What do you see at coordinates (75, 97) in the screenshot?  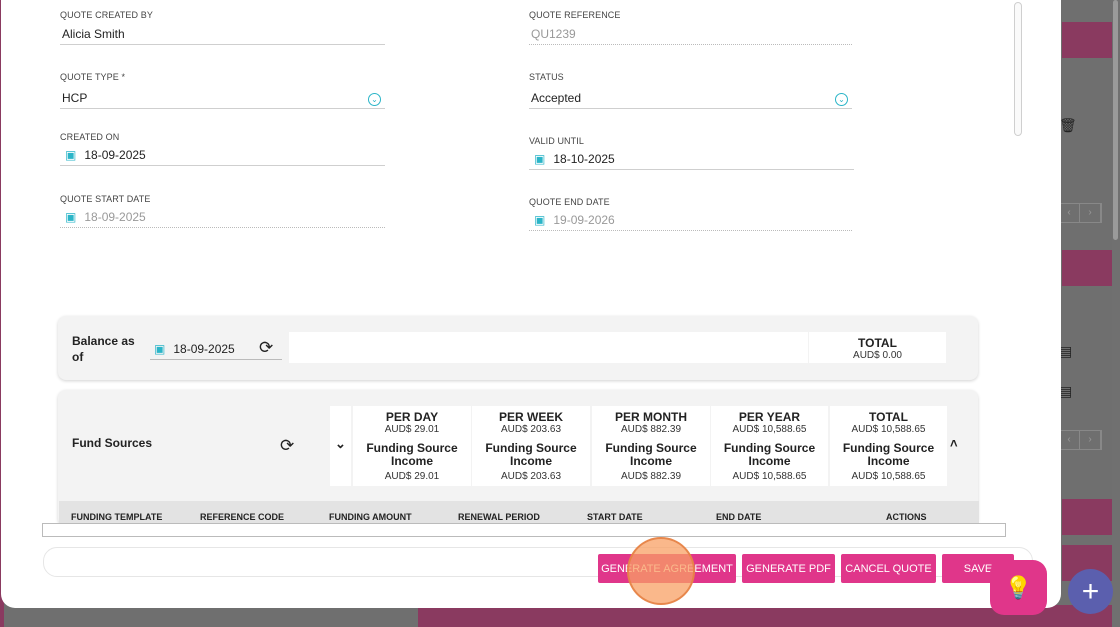 I see `field-value: HCP` at bounding box center [75, 97].